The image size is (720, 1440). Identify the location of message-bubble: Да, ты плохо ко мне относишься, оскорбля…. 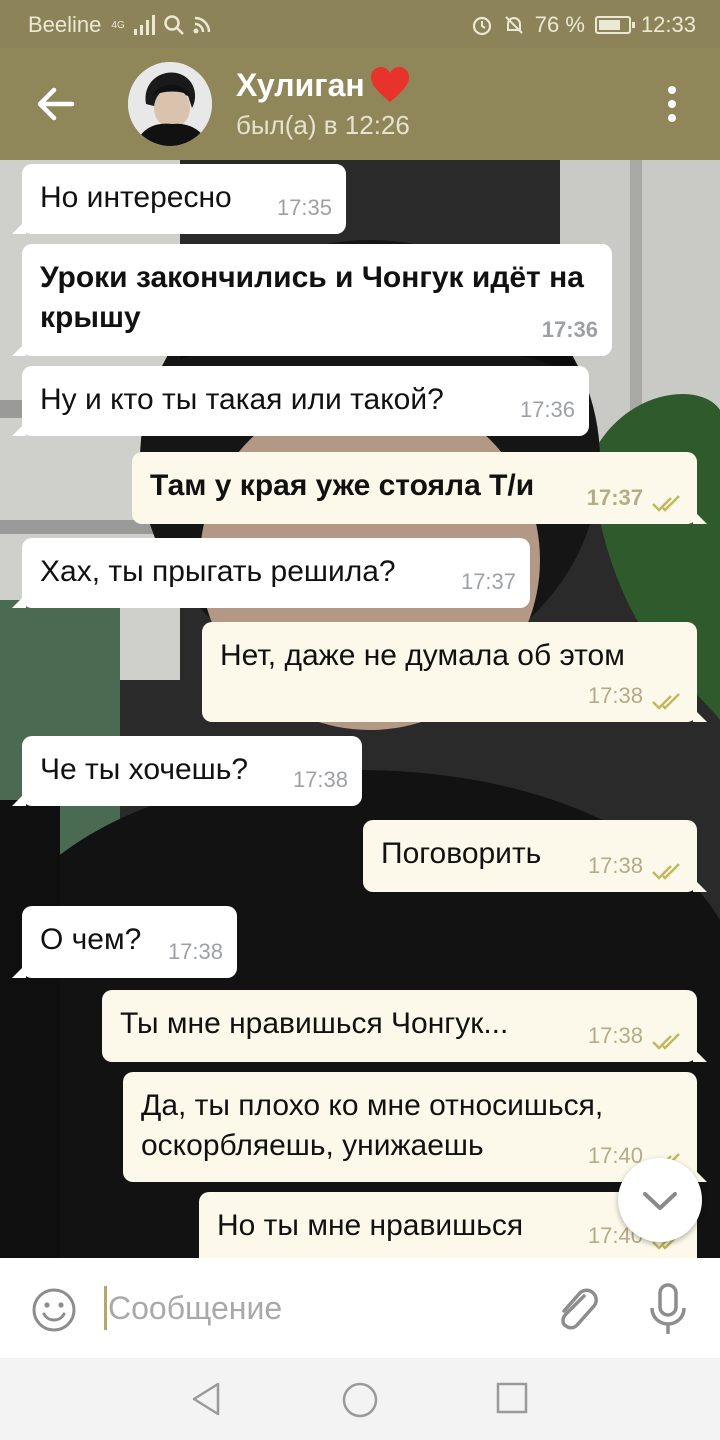
(415, 1127).